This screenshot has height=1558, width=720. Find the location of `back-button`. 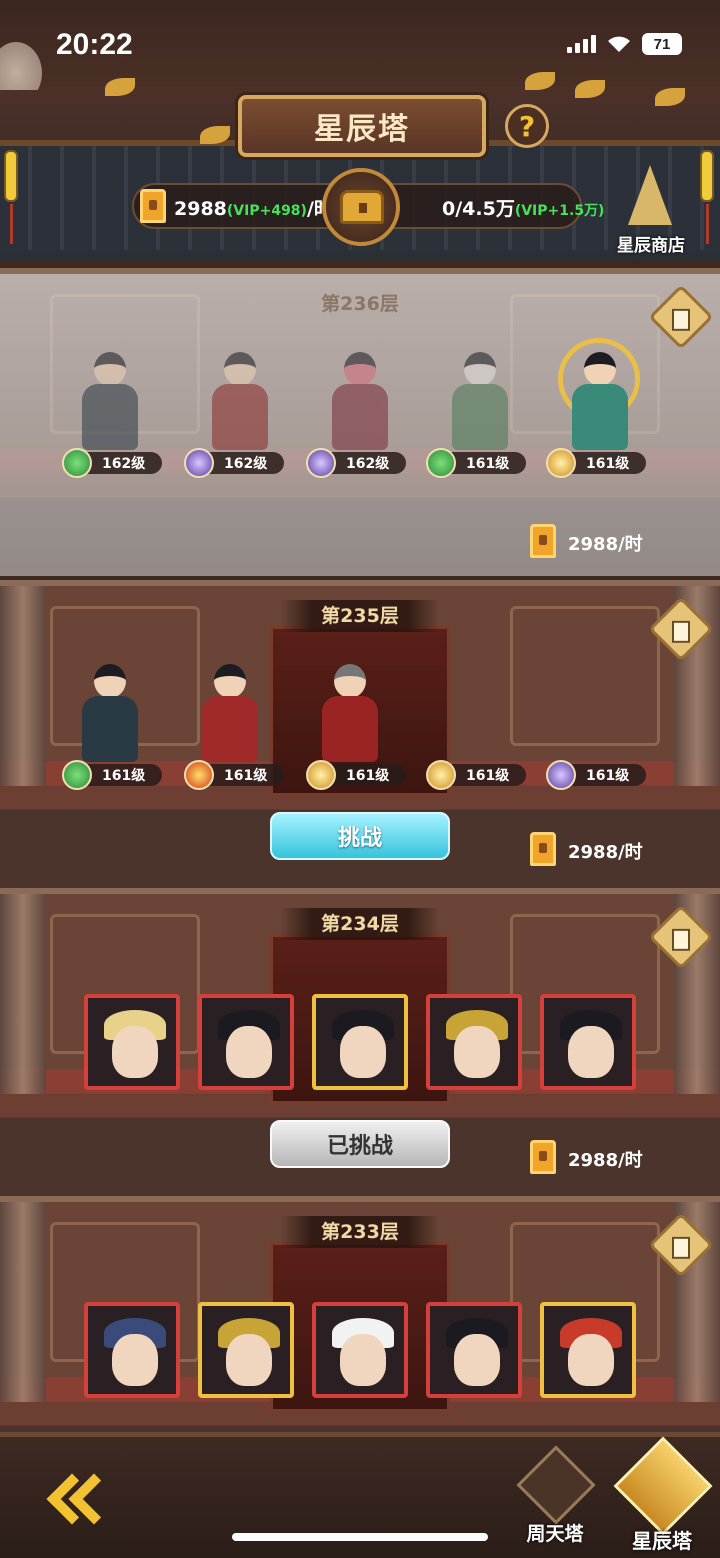

back-button is located at coordinates (80, 1500).